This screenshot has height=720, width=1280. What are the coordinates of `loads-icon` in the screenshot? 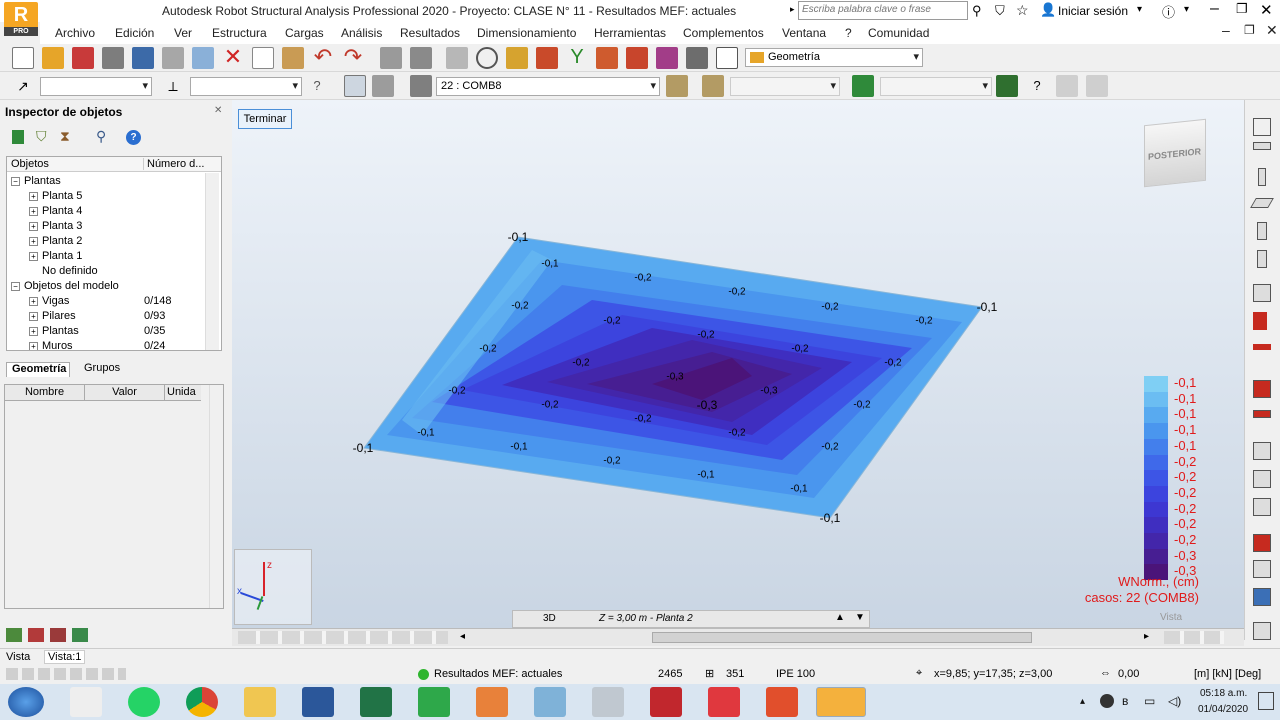 It's located at (547, 58).